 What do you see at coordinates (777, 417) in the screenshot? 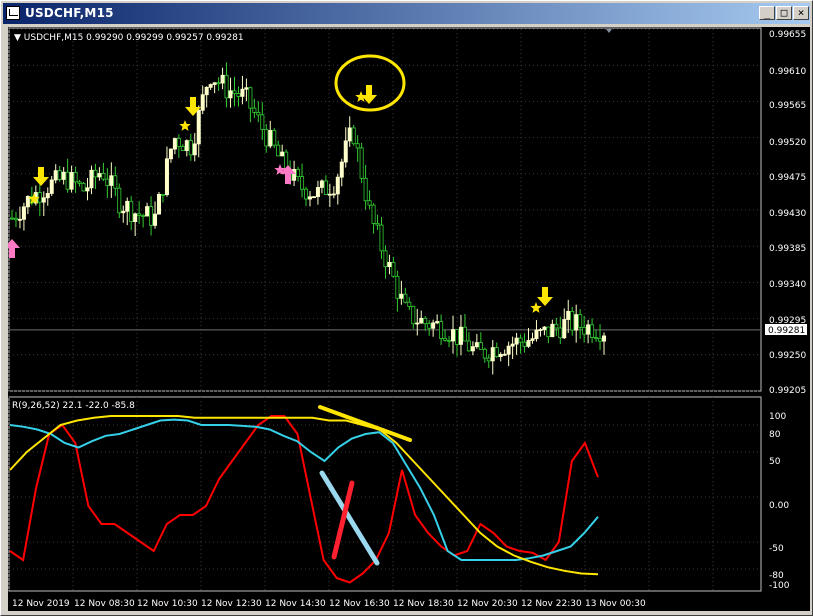
I see `indicator-tick: 100` at bounding box center [777, 417].